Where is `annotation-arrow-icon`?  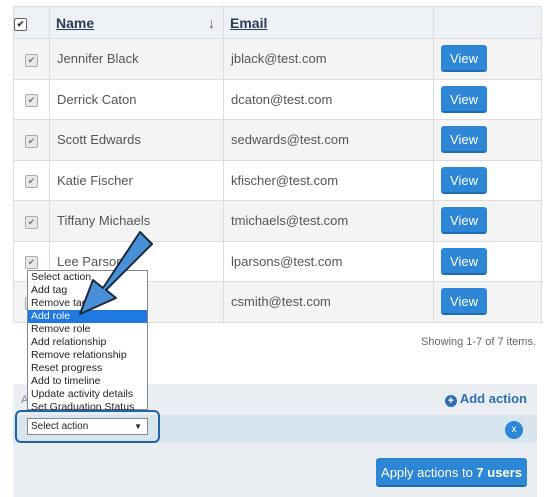 annotation-arrow-icon is located at coordinates (116, 273).